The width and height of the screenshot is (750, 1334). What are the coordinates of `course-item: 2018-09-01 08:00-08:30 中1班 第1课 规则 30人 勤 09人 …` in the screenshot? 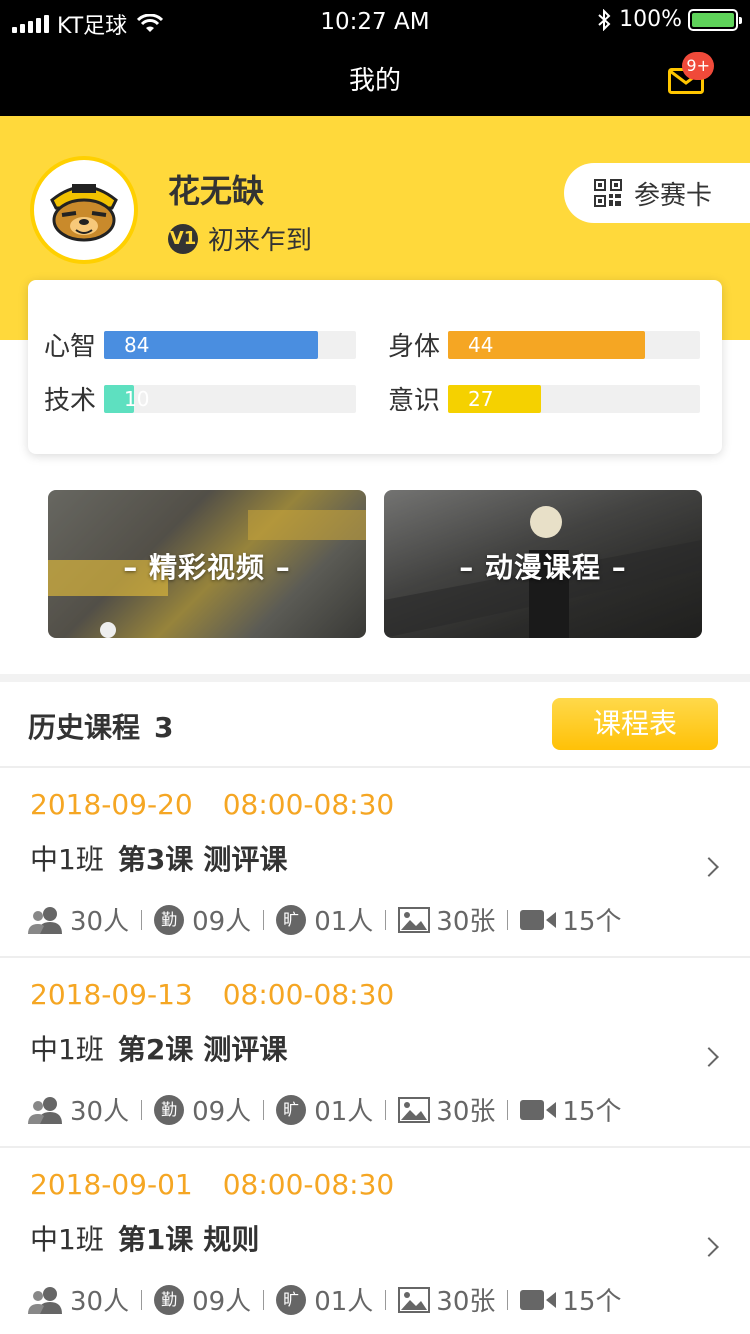 It's located at (375, 1241).